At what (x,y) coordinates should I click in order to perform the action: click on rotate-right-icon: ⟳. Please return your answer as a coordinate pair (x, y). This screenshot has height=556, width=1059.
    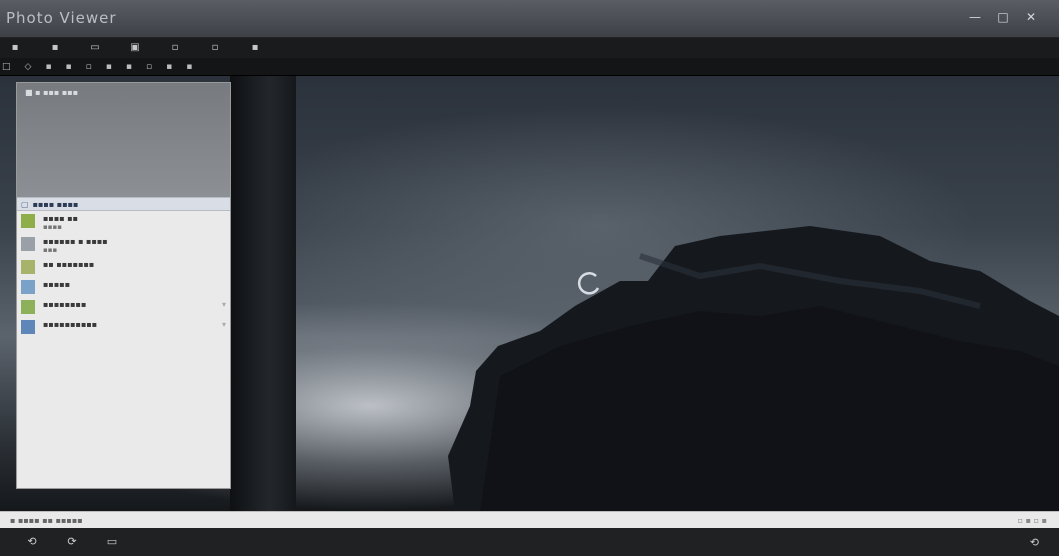
    Looking at the image, I should click on (72, 542).